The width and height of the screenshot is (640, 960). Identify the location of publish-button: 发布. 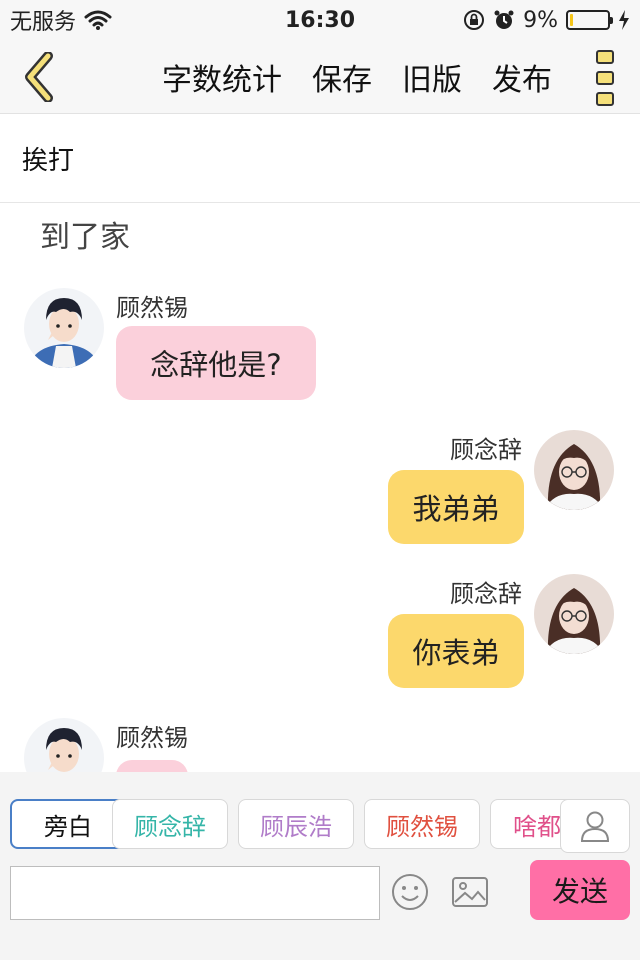
(522, 77).